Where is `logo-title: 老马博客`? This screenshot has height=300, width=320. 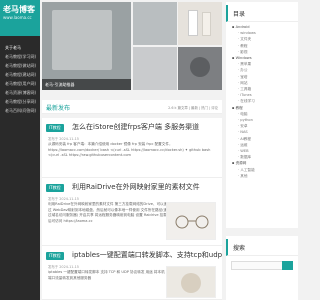
logo-title: 老马博客 is located at coordinates (19, 9).